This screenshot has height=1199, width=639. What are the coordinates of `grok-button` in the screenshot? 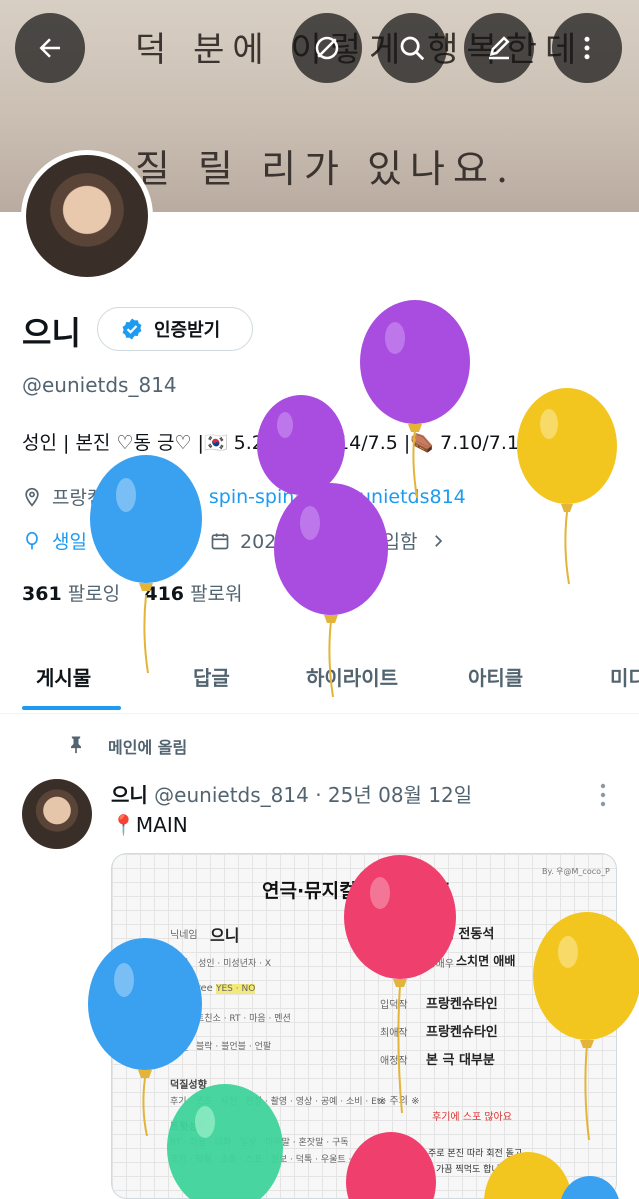 It's located at (327, 48).